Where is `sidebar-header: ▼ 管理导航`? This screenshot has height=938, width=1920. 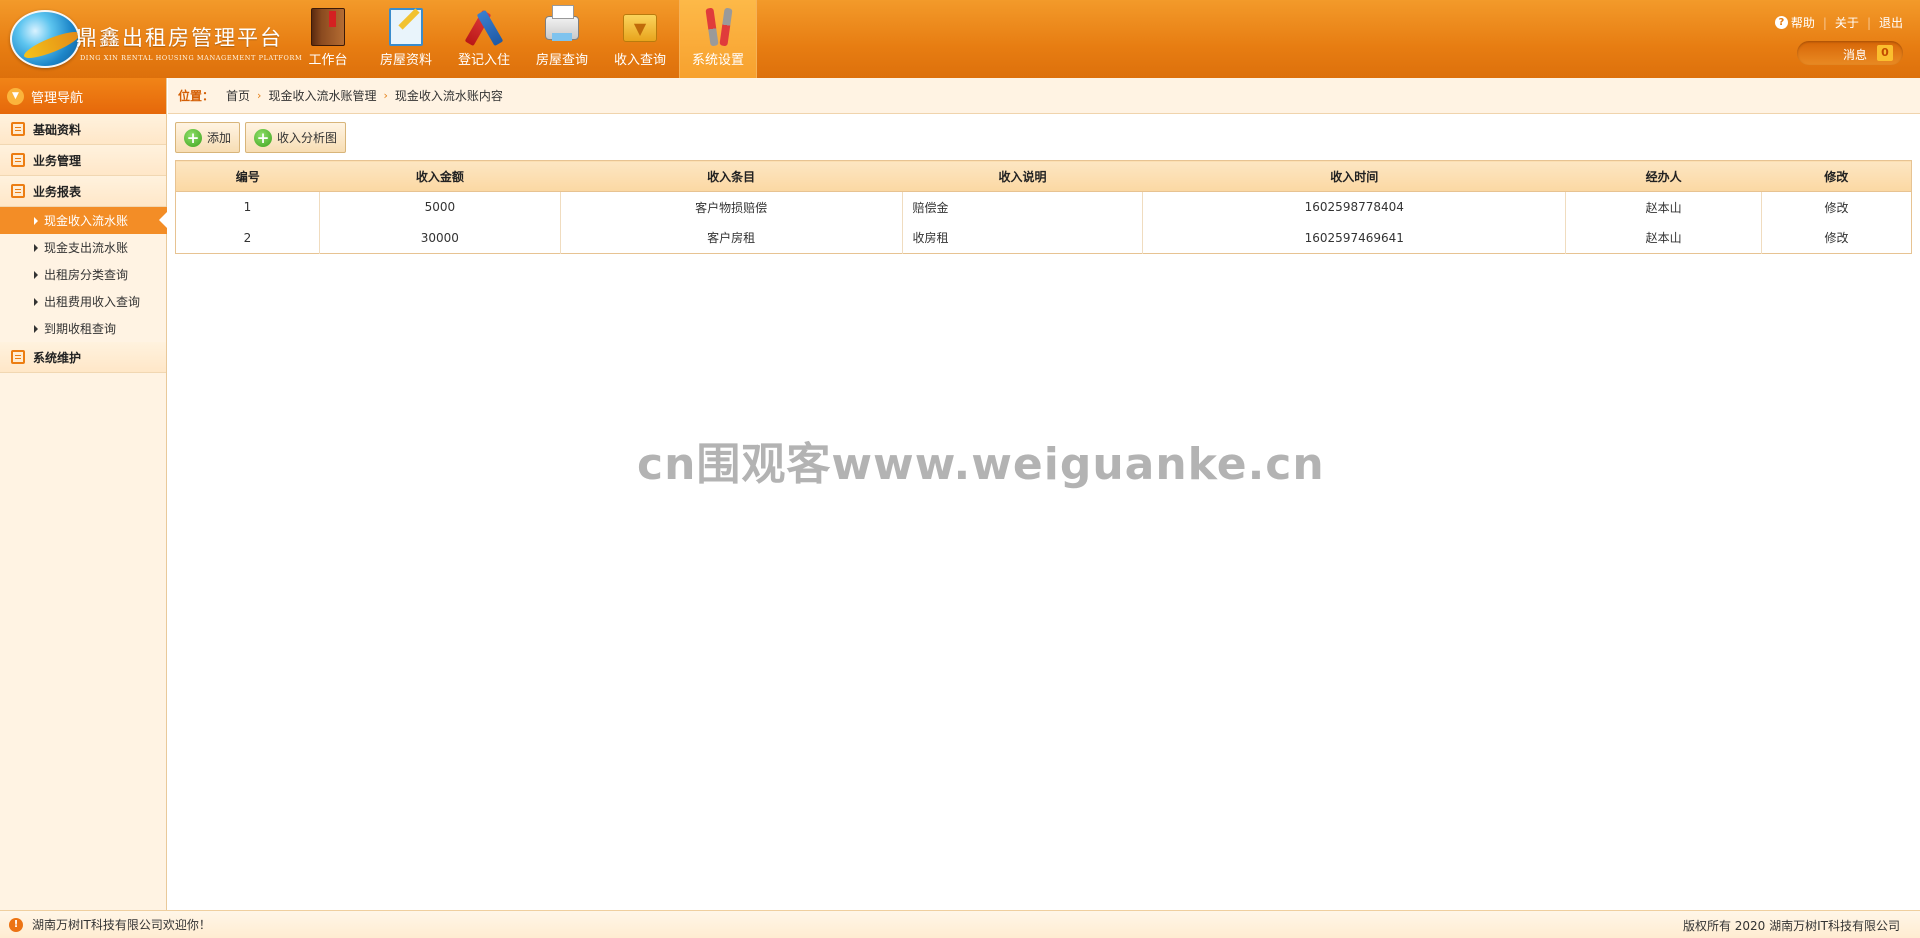 sidebar-header: ▼ 管理导航 is located at coordinates (83, 96).